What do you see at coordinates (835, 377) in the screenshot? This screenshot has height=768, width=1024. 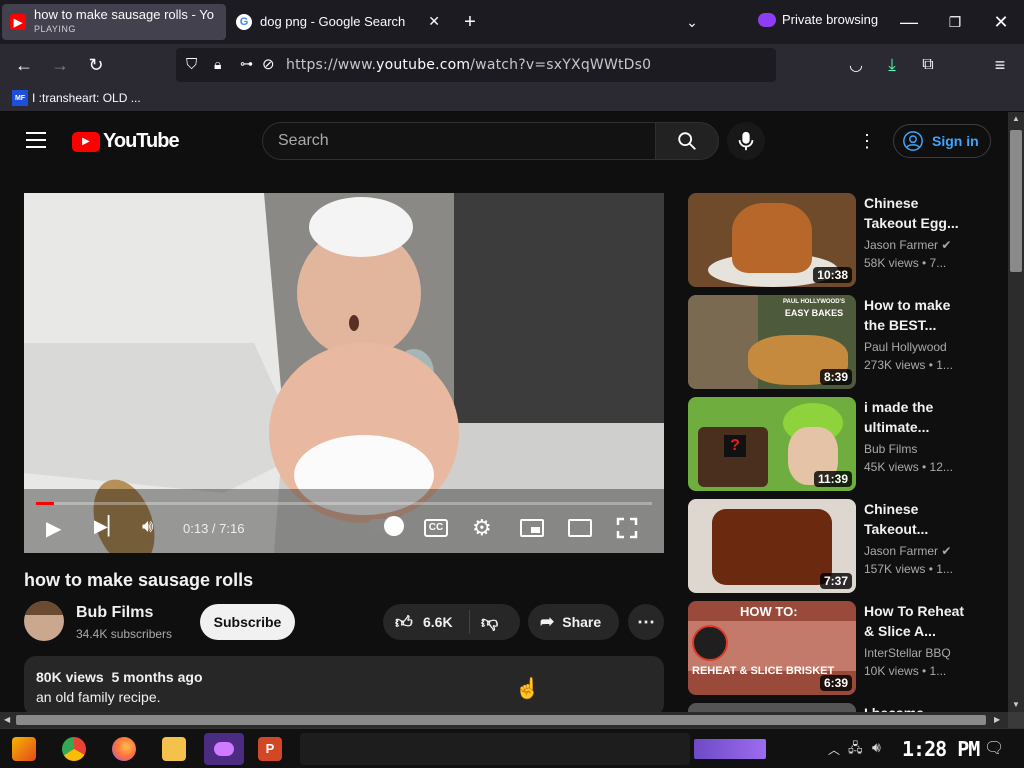 I see `video-duration: 8:39` at bounding box center [835, 377].